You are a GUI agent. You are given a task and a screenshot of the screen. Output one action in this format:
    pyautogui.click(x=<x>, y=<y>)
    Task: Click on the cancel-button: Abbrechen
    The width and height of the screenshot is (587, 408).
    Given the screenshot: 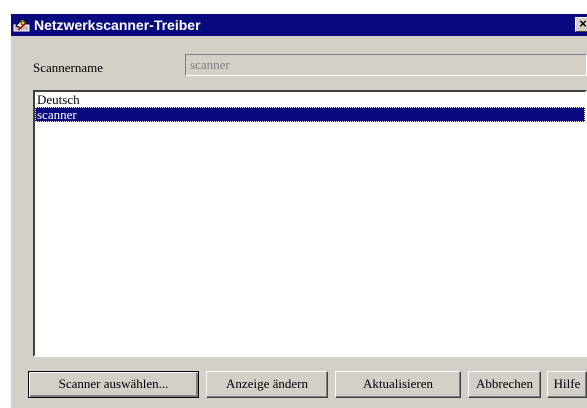 What is the action you would take?
    pyautogui.click(x=504, y=384)
    